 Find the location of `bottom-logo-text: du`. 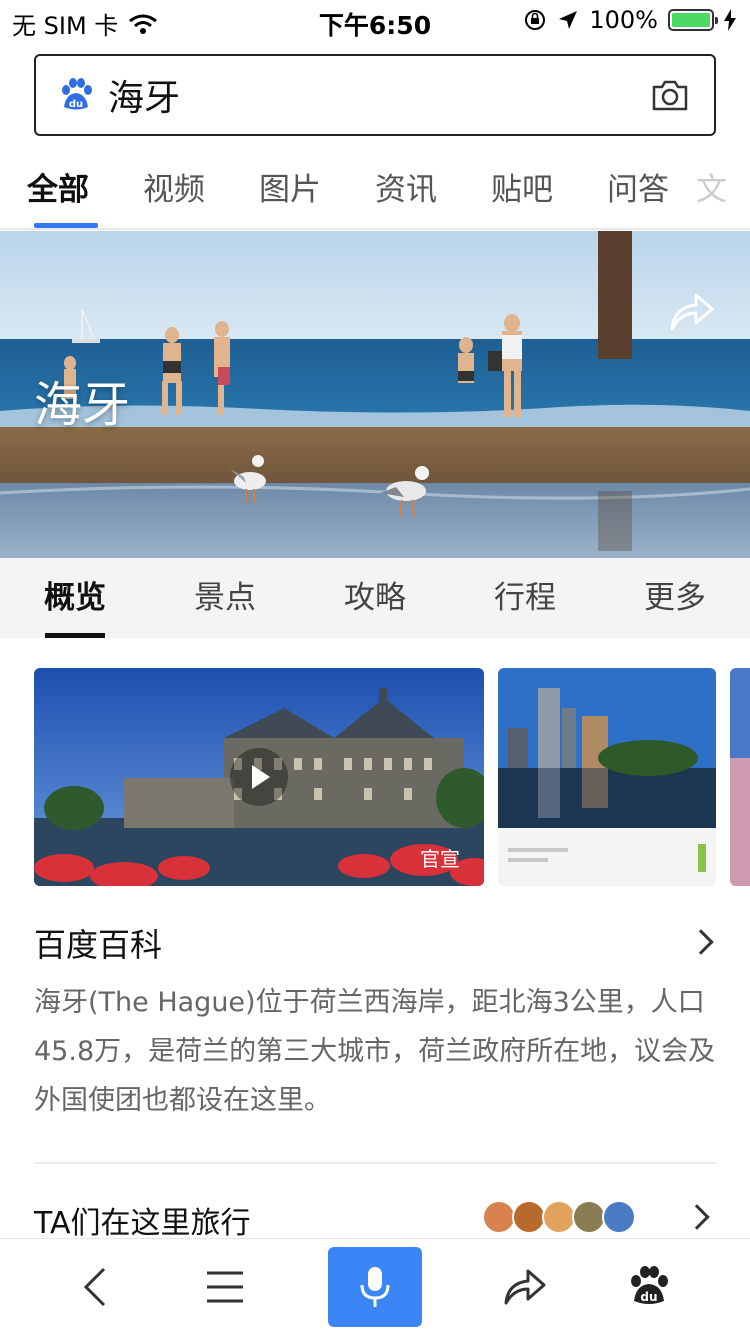

bottom-logo-text: du is located at coordinates (648, 1297).